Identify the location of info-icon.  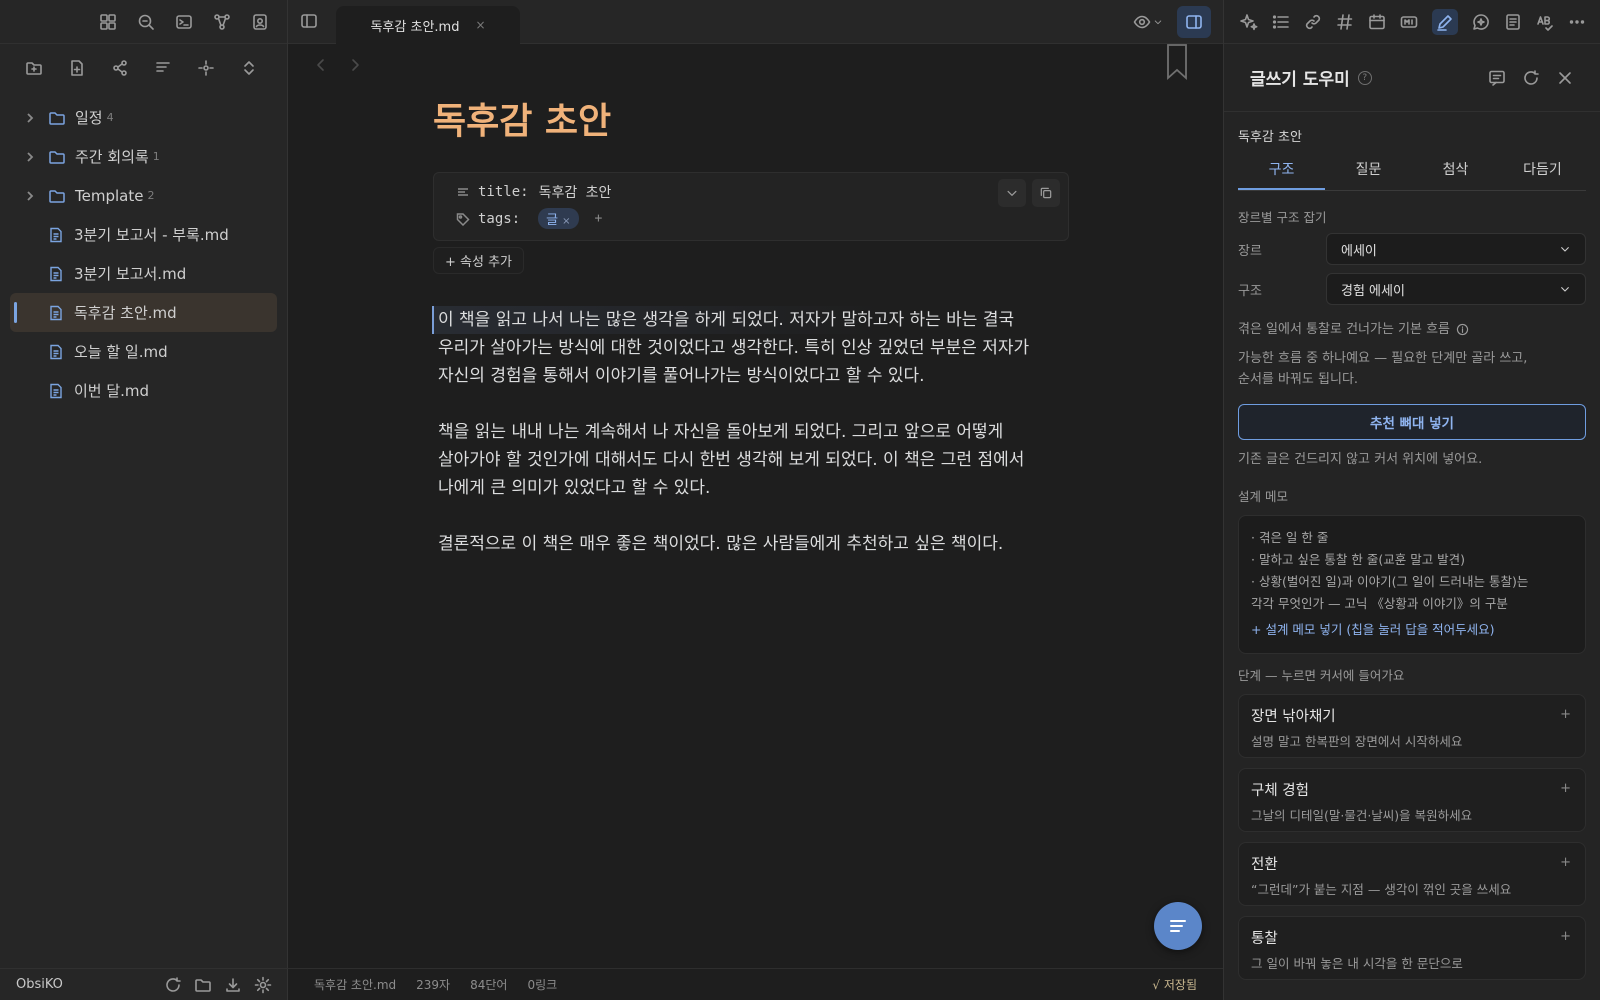
(1462, 329).